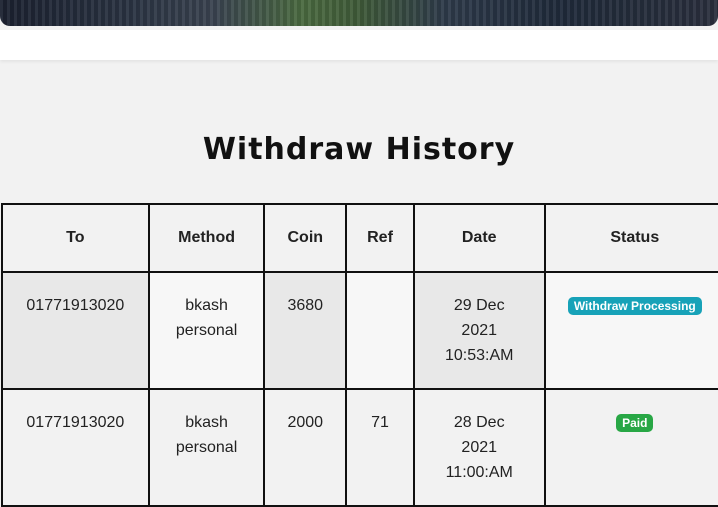 This screenshot has width=718, height=507. I want to click on column-header-coin: Coin, so click(305, 238).